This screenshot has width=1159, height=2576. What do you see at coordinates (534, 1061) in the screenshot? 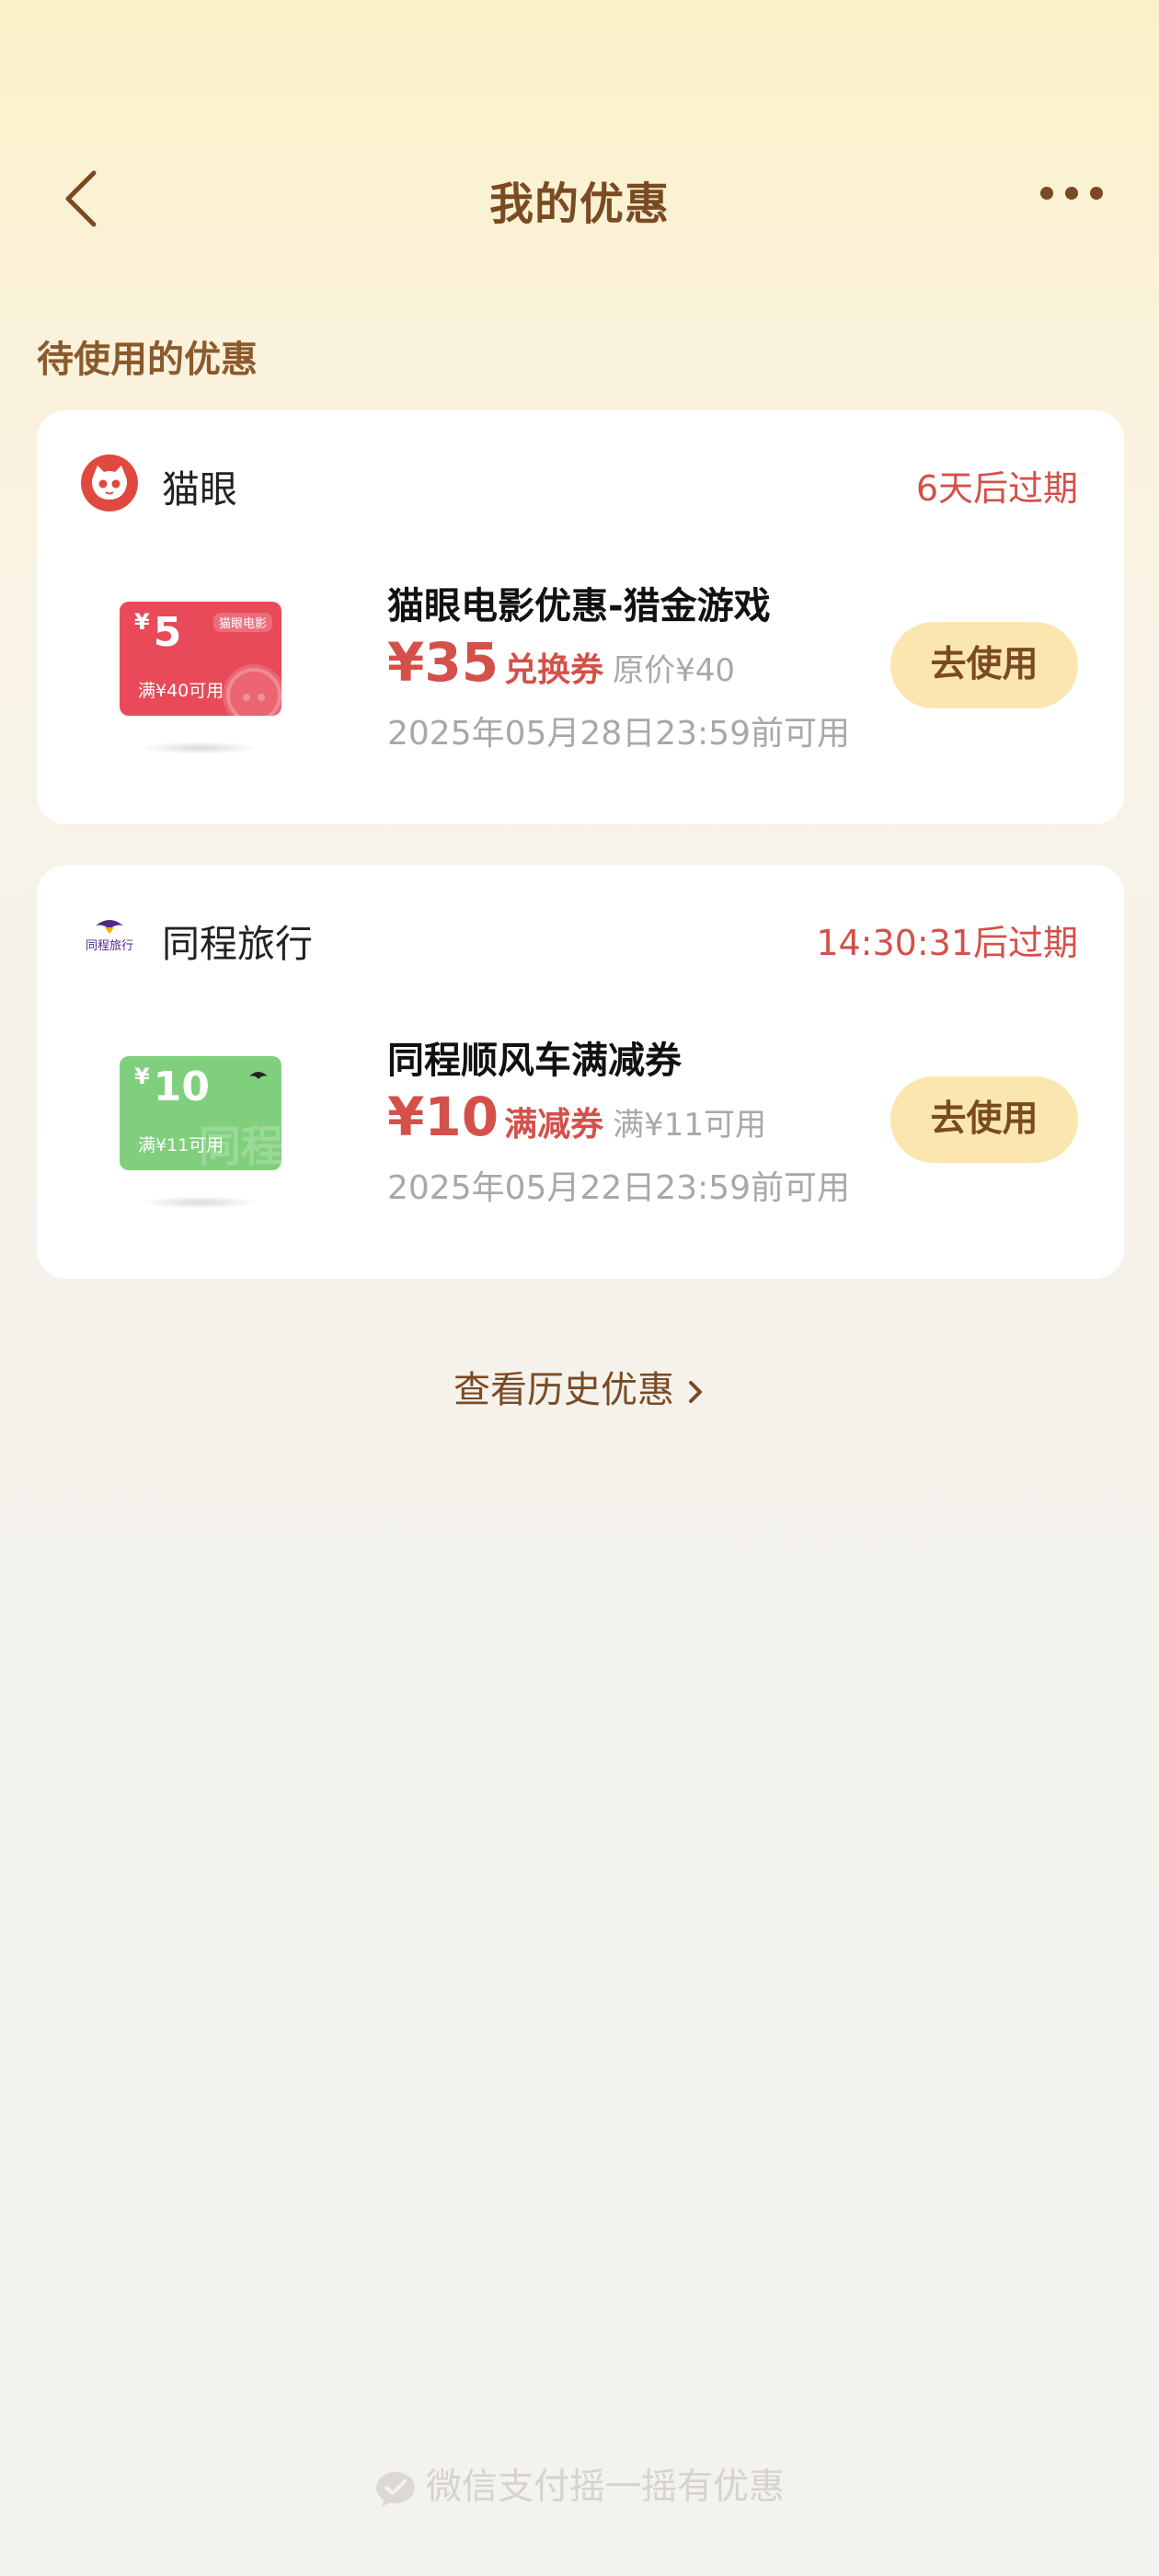
I see `coupon-title: 同程顺风车满减券` at bounding box center [534, 1061].